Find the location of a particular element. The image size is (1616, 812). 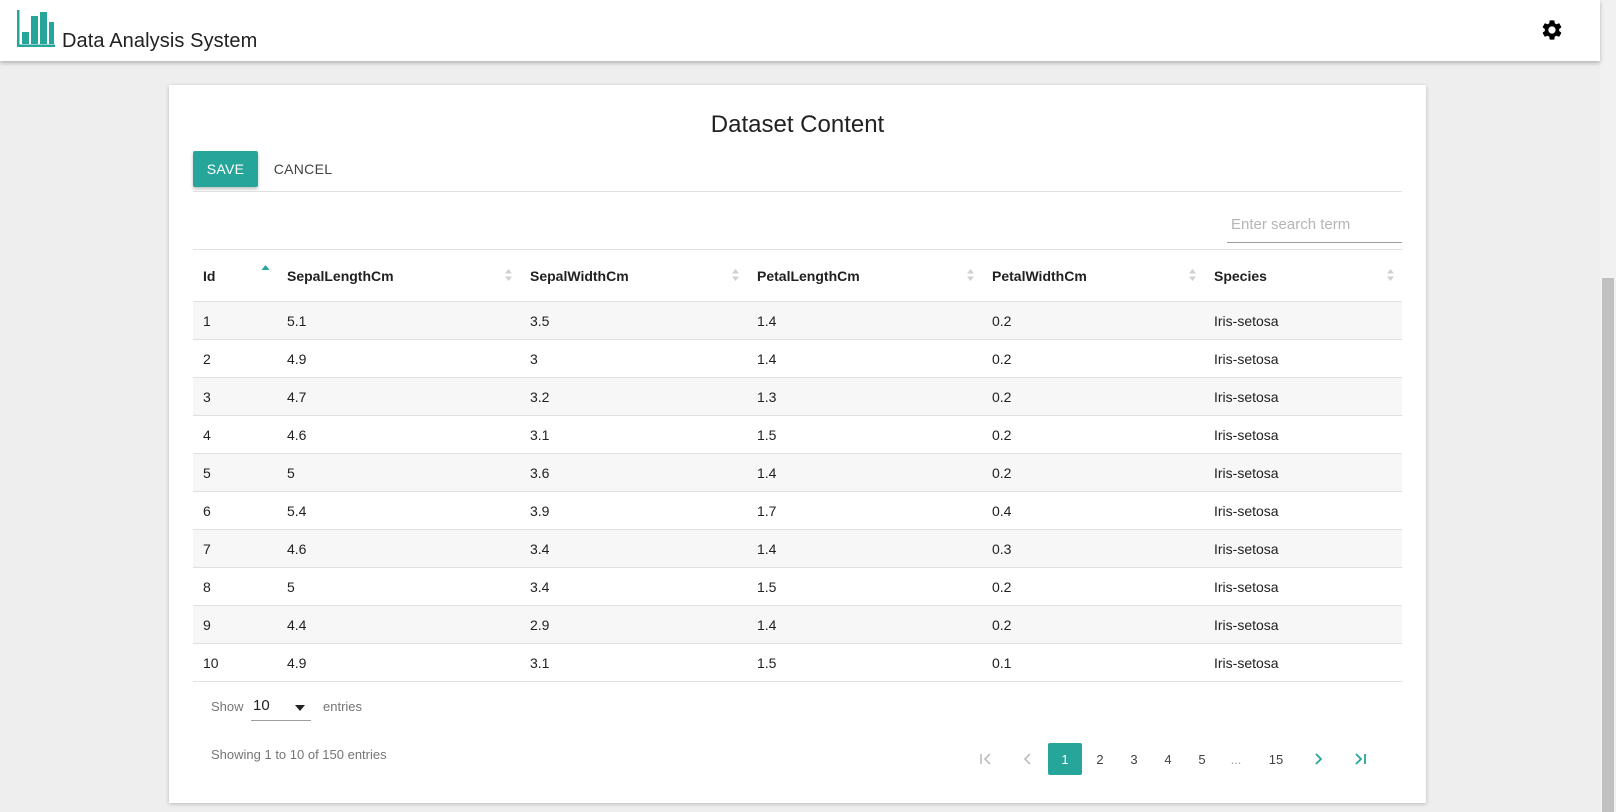

app-header: Data Analysis System is located at coordinates (800, 30).